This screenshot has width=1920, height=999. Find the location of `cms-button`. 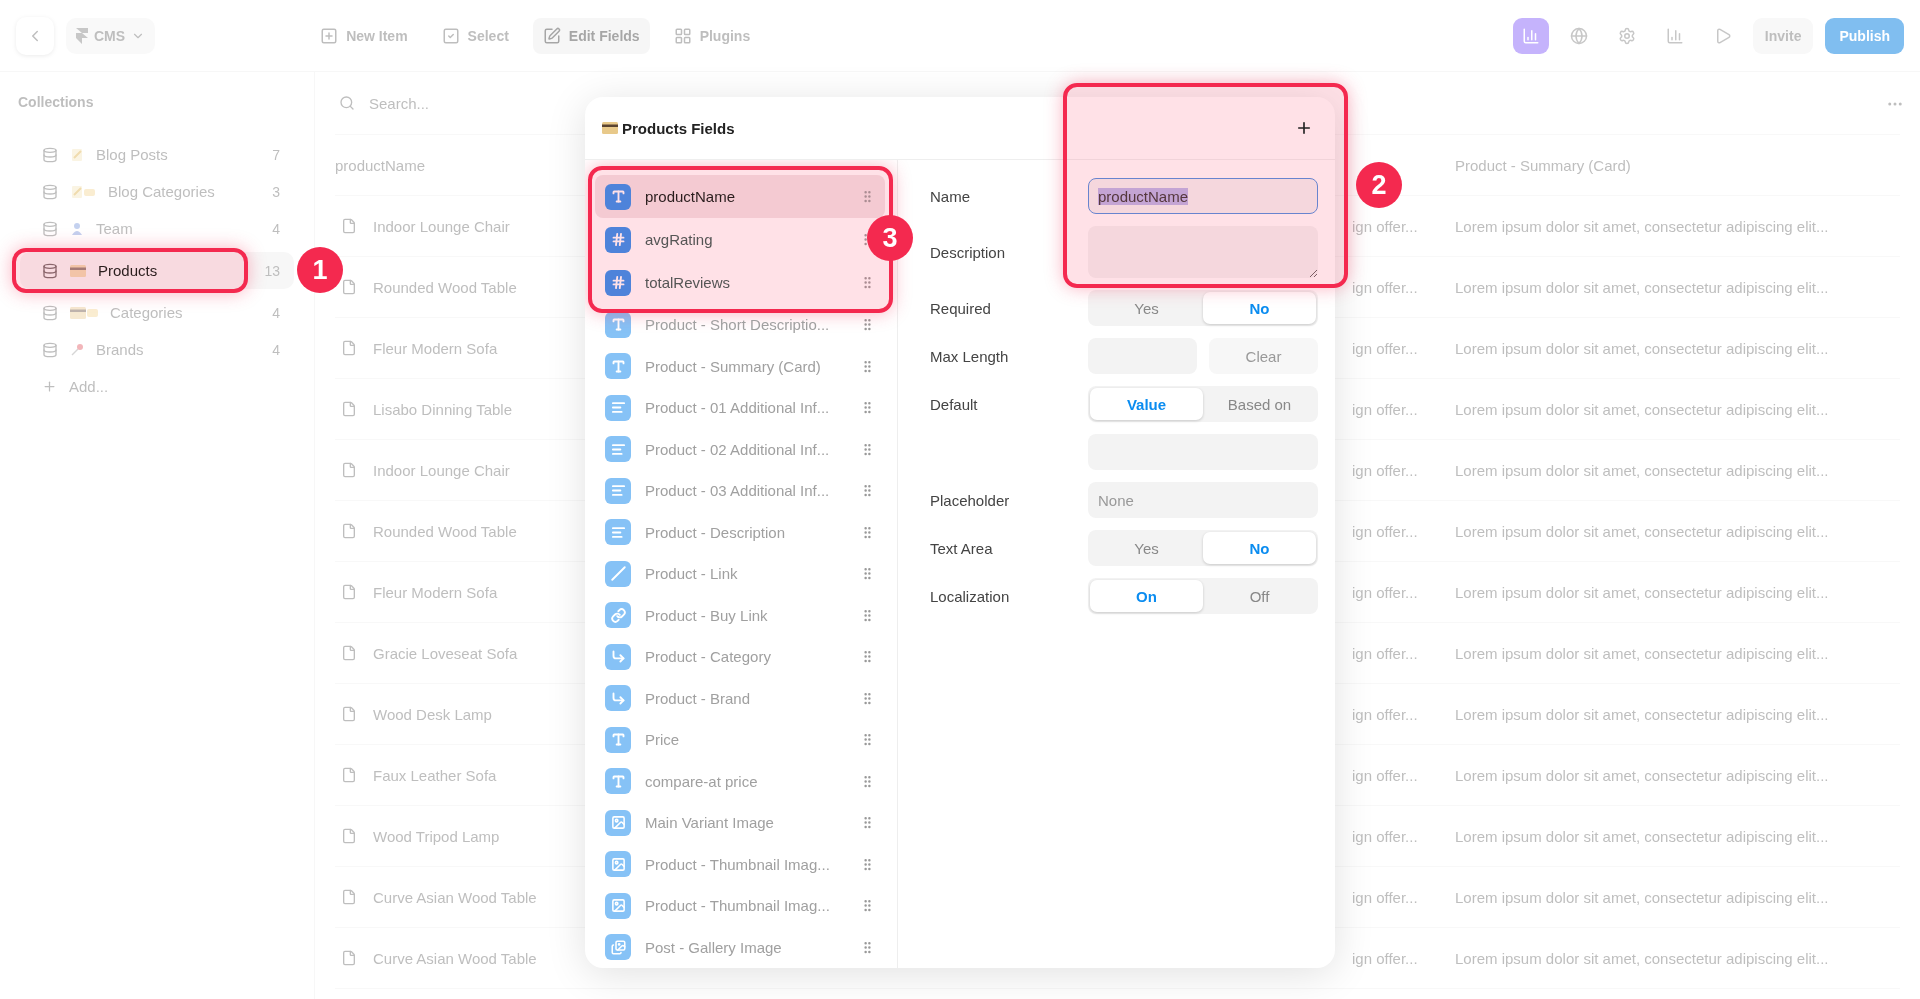

cms-button is located at coordinates (1530, 35).